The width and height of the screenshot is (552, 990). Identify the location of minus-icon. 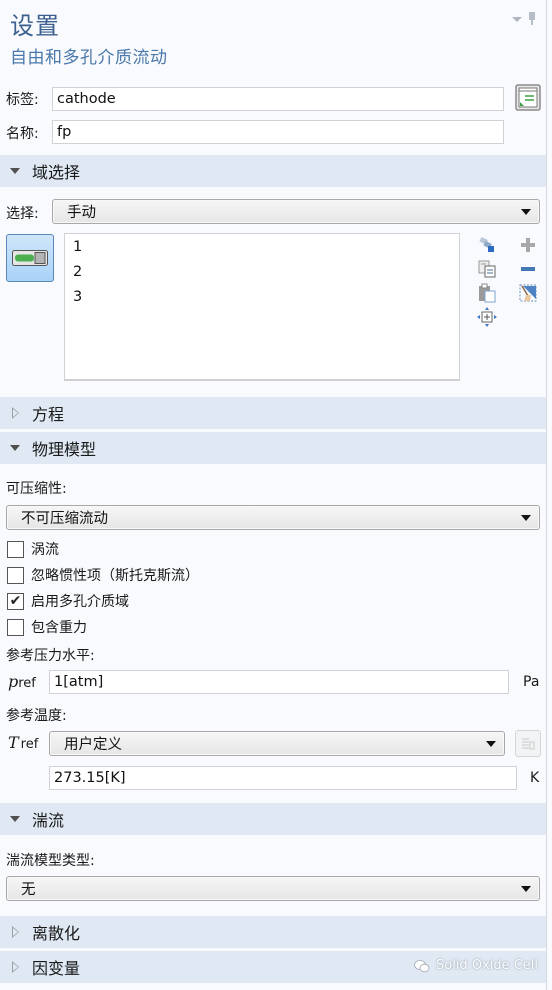
(528, 269).